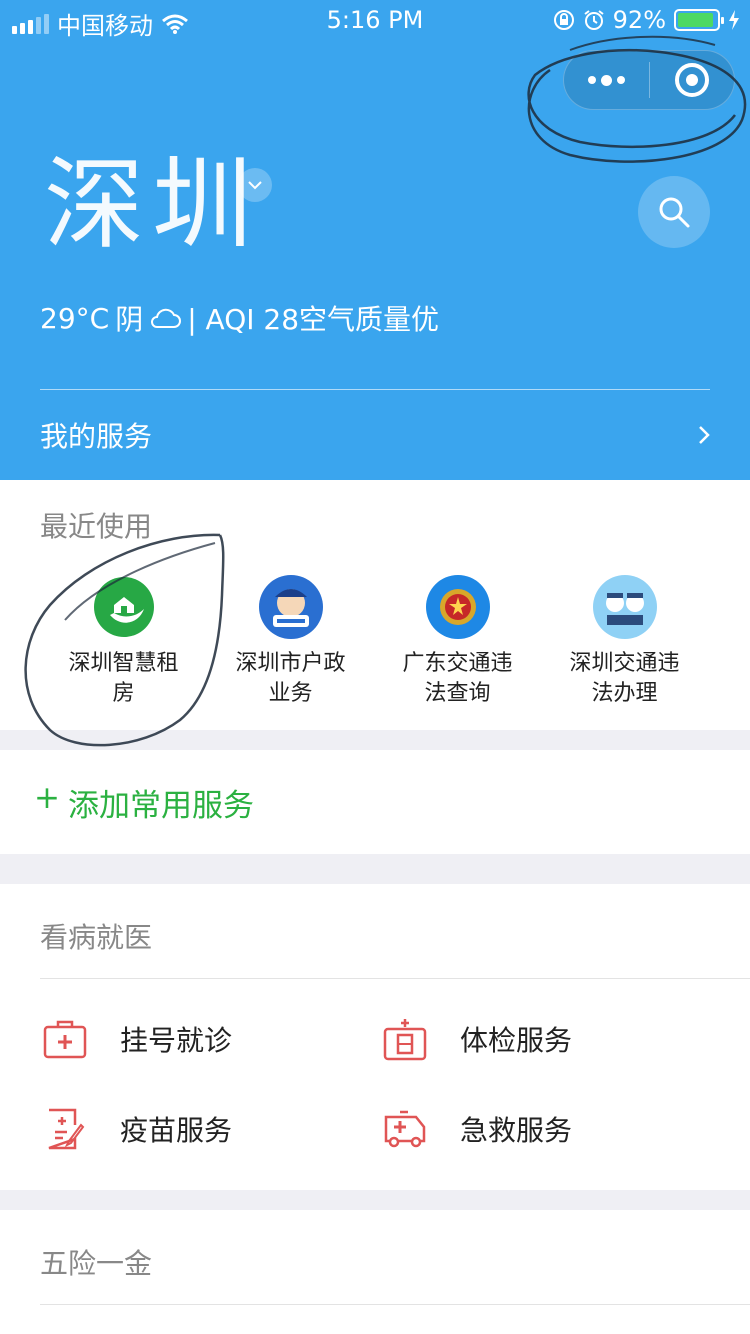 Image resolution: width=750 pixels, height=1334 pixels. I want to click on service-label: 急救服务, so click(516, 1130).